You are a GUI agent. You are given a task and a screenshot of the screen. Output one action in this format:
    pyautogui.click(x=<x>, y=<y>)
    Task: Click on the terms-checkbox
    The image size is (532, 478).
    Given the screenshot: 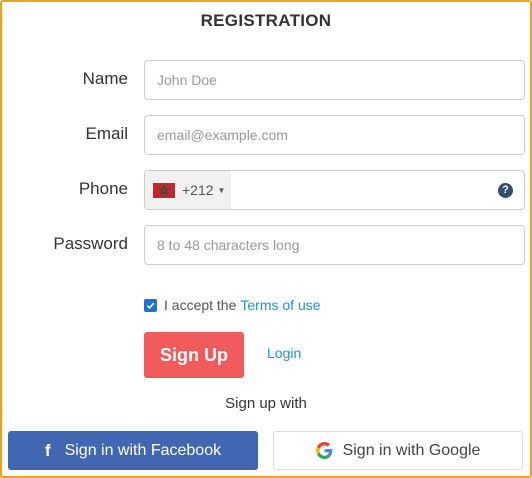 What is the action you would take?
    pyautogui.click(x=150, y=305)
    